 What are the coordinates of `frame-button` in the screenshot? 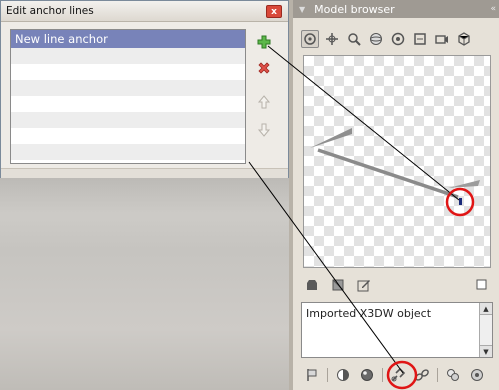 It's located at (420, 39).